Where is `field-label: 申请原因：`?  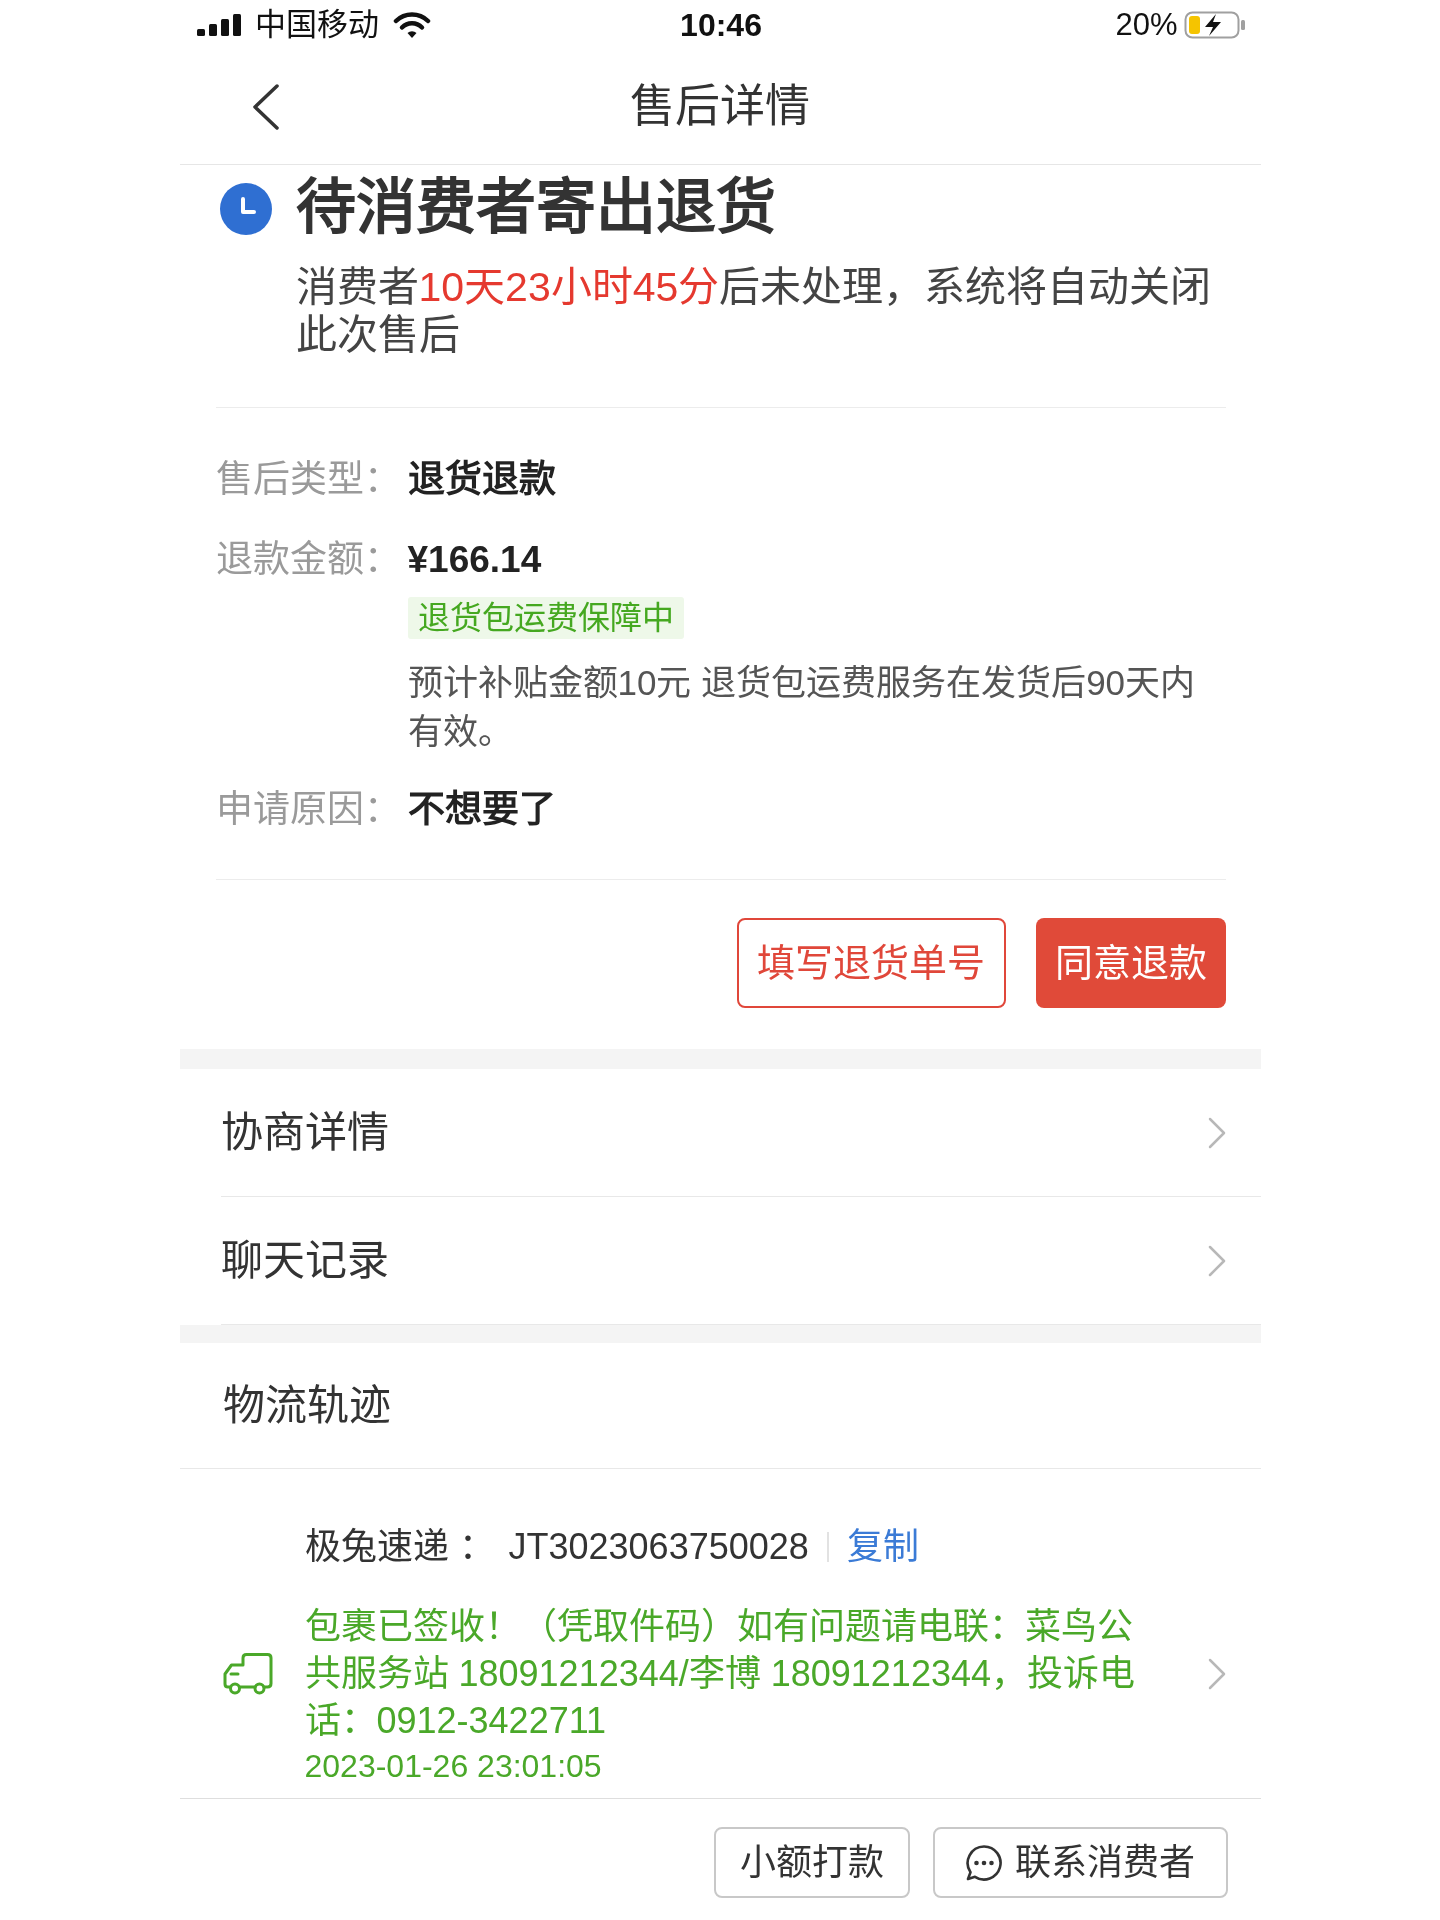 field-label: 申请原因： is located at coordinates (308, 810).